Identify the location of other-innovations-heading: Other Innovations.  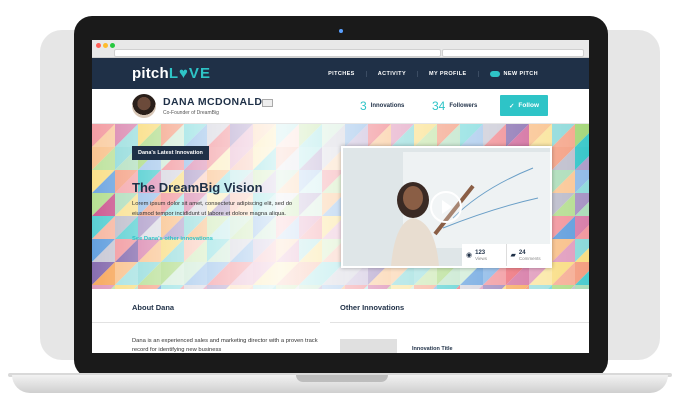
(372, 307).